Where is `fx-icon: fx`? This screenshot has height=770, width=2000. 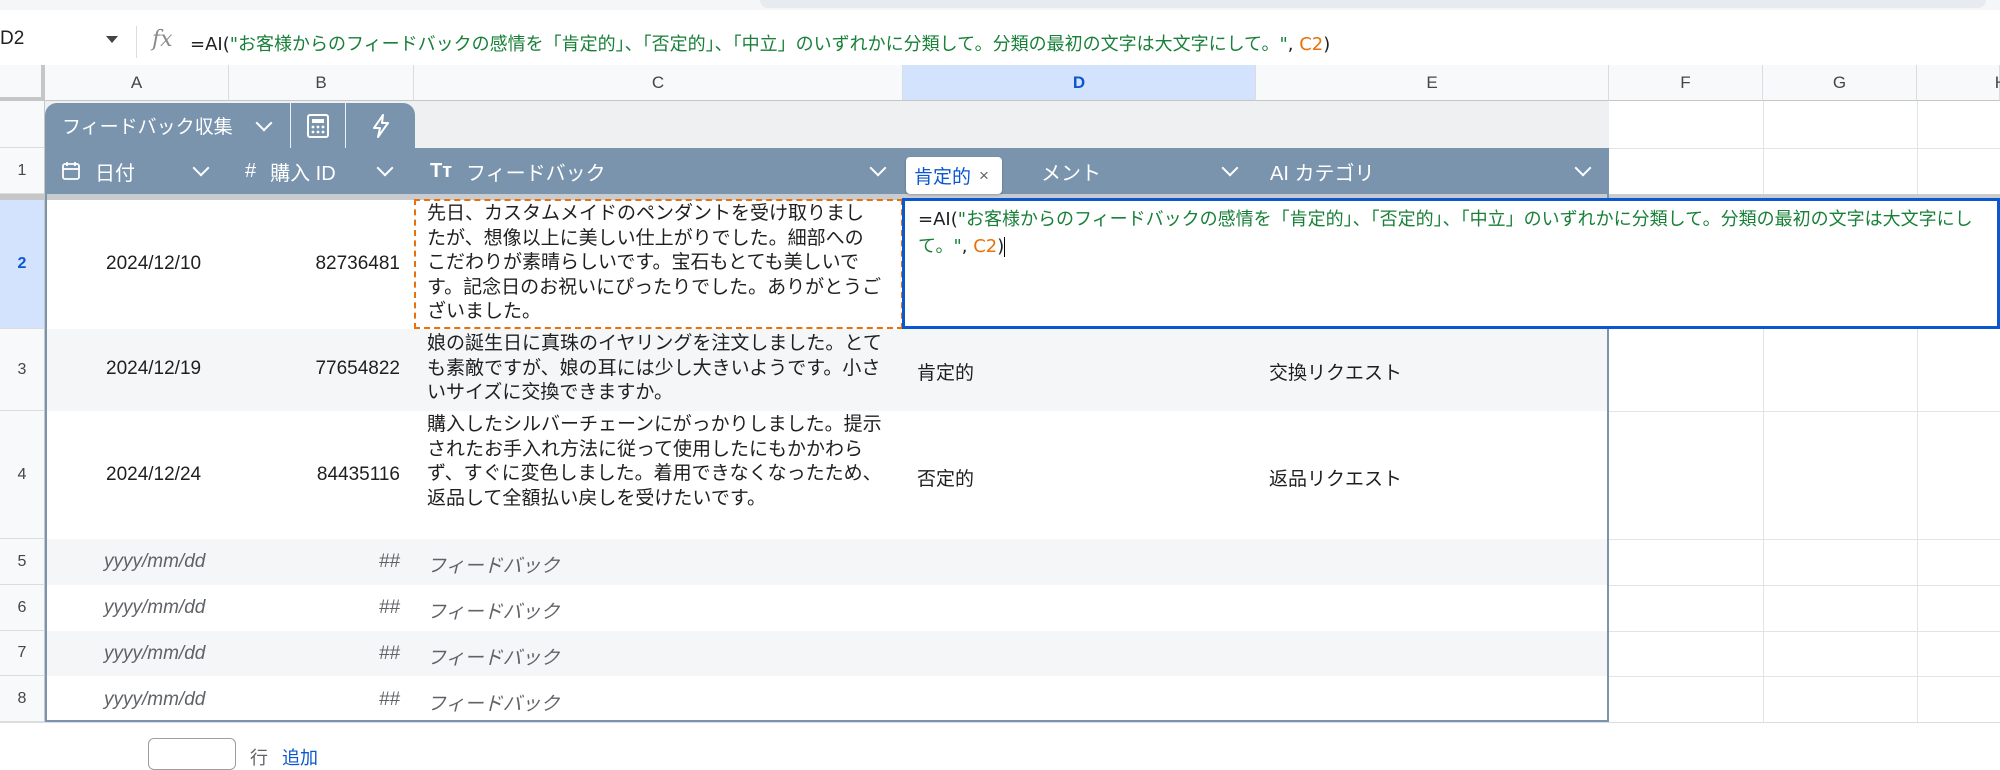
fx-icon: fx is located at coordinates (162, 39).